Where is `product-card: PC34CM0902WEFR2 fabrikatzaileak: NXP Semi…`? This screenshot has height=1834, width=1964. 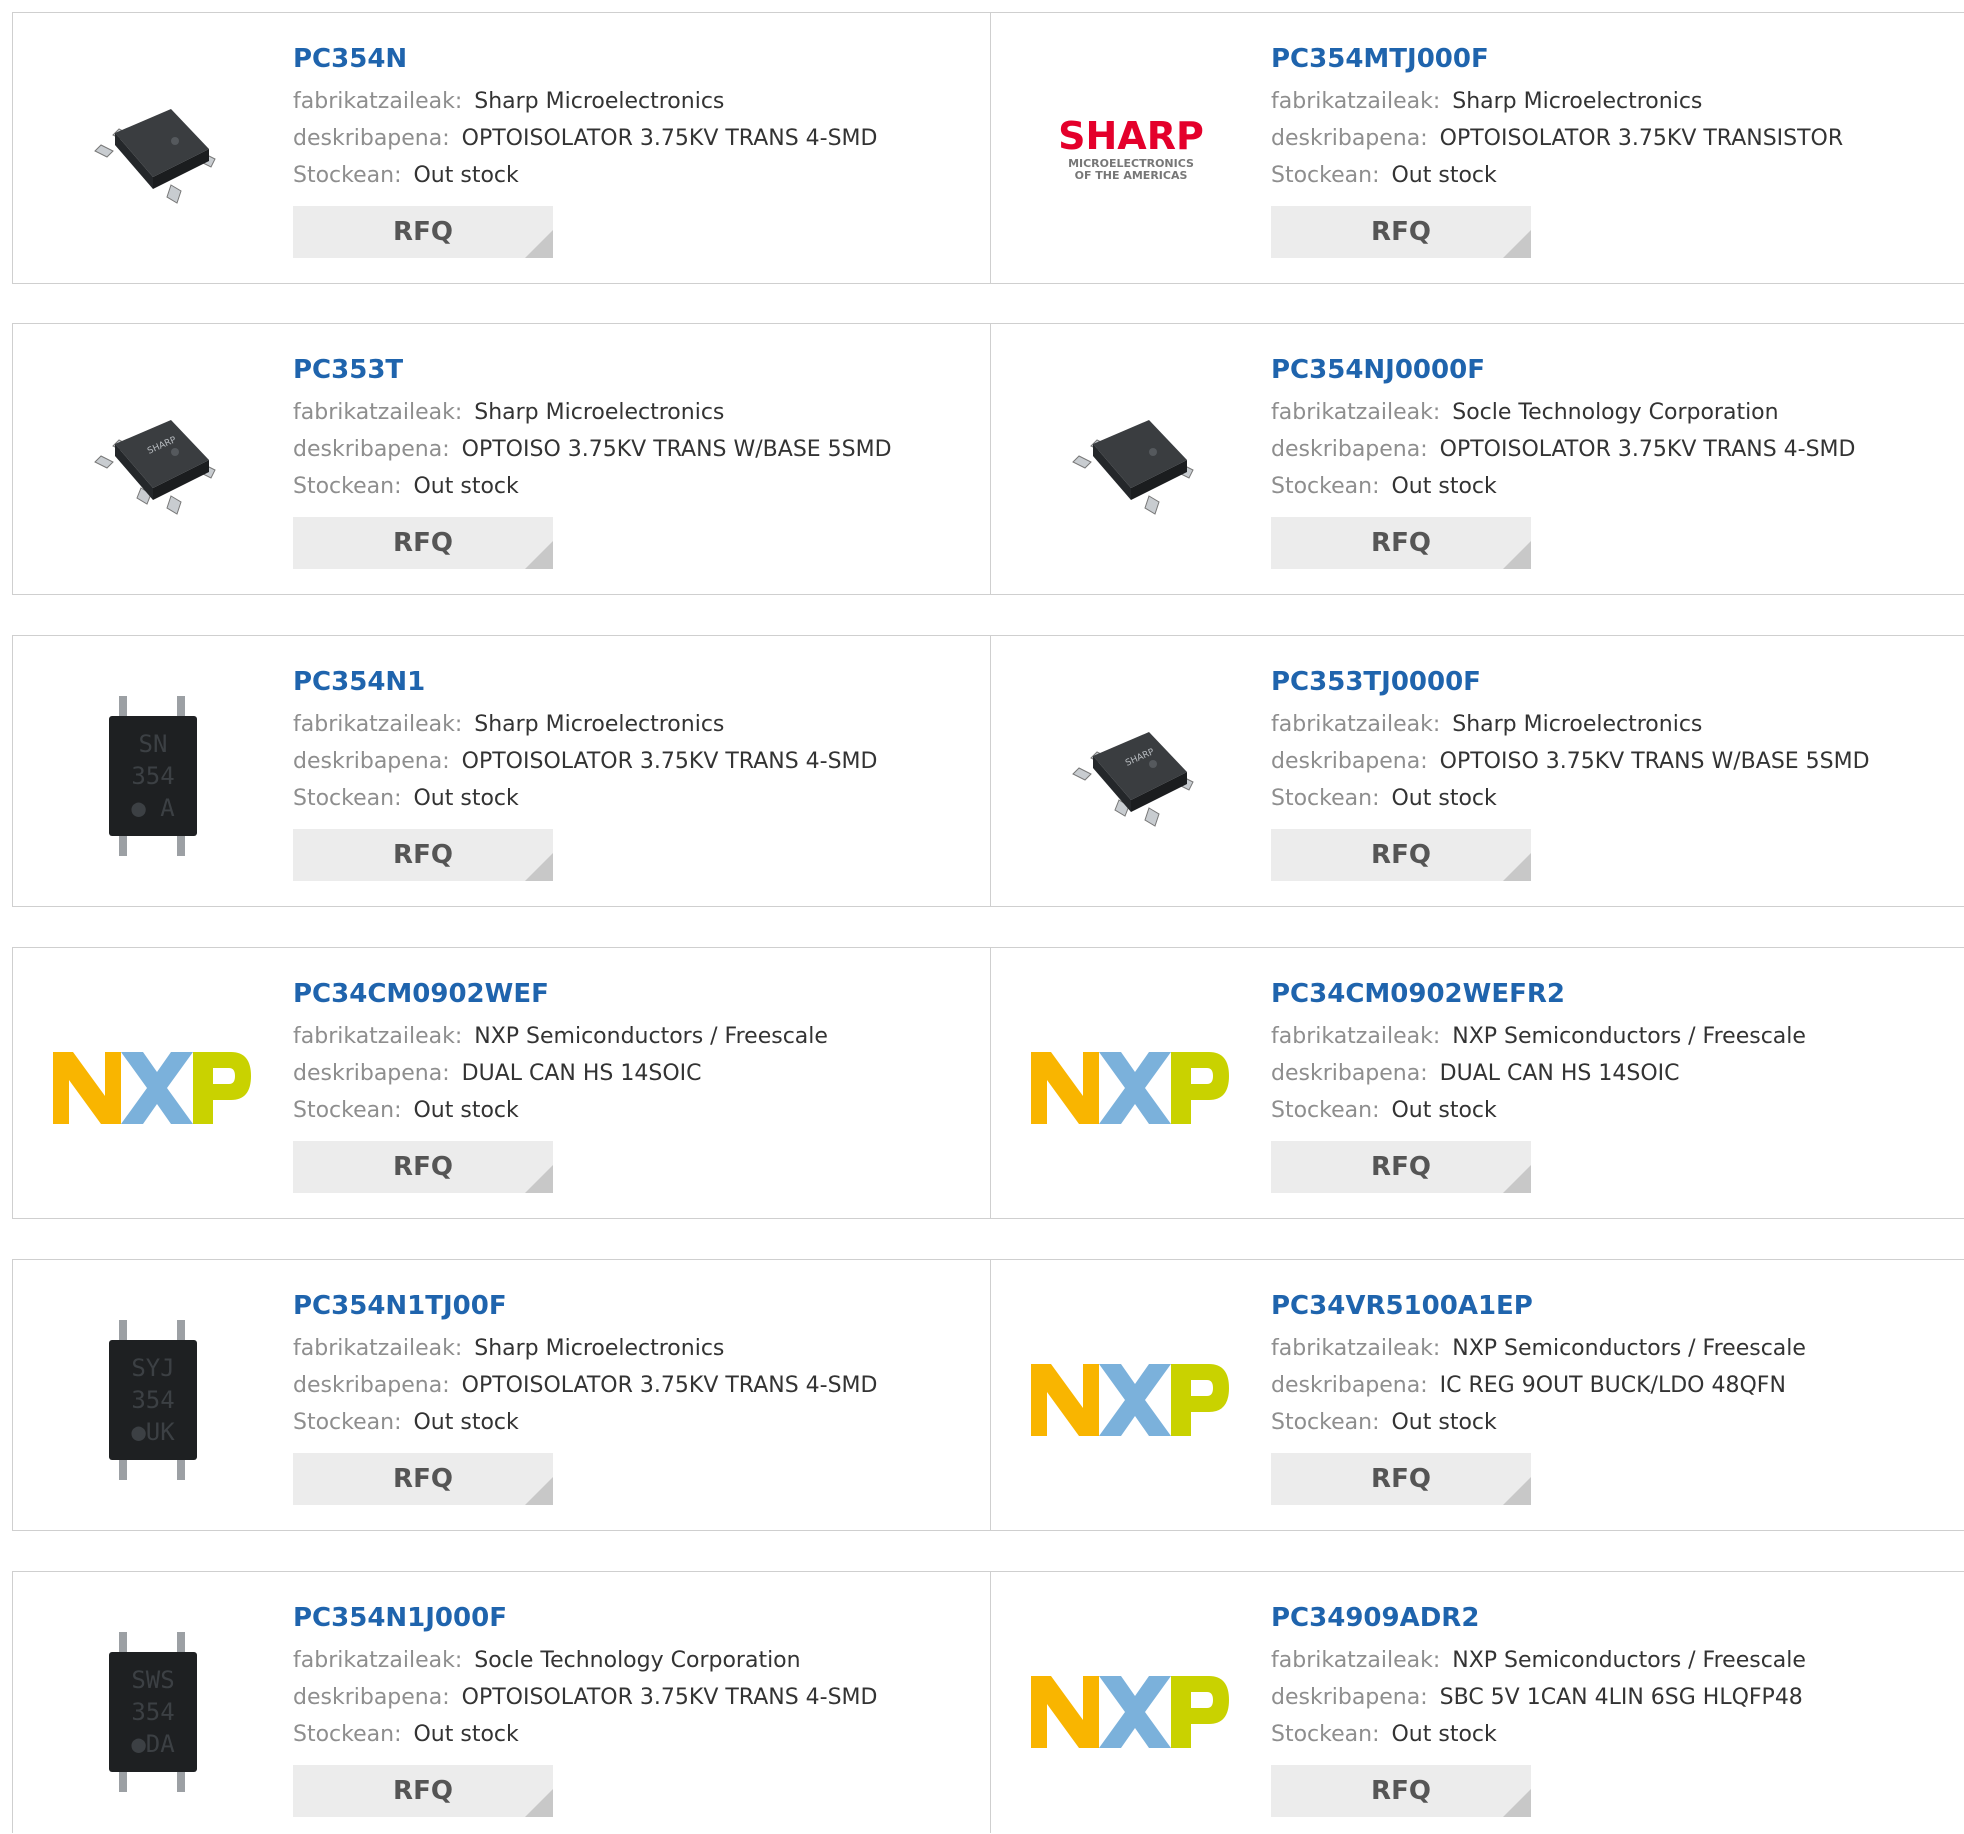 product-card: PC34CM0902WEFR2 fabrikatzaileak: NXP Semi… is located at coordinates (1477, 1083).